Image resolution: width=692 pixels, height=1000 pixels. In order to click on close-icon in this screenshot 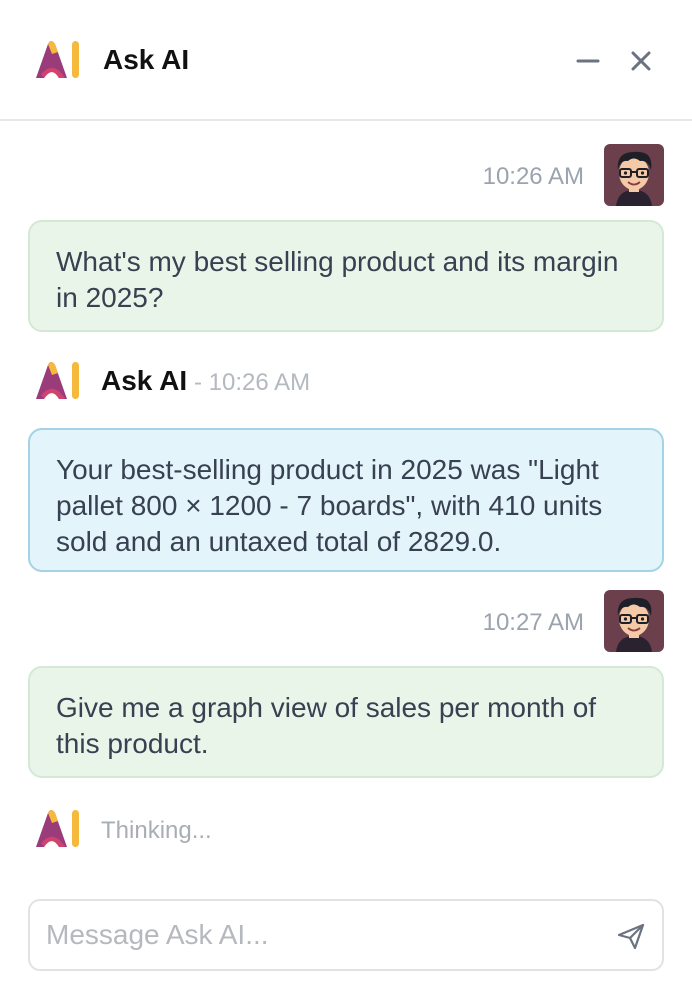, I will do `click(641, 61)`.